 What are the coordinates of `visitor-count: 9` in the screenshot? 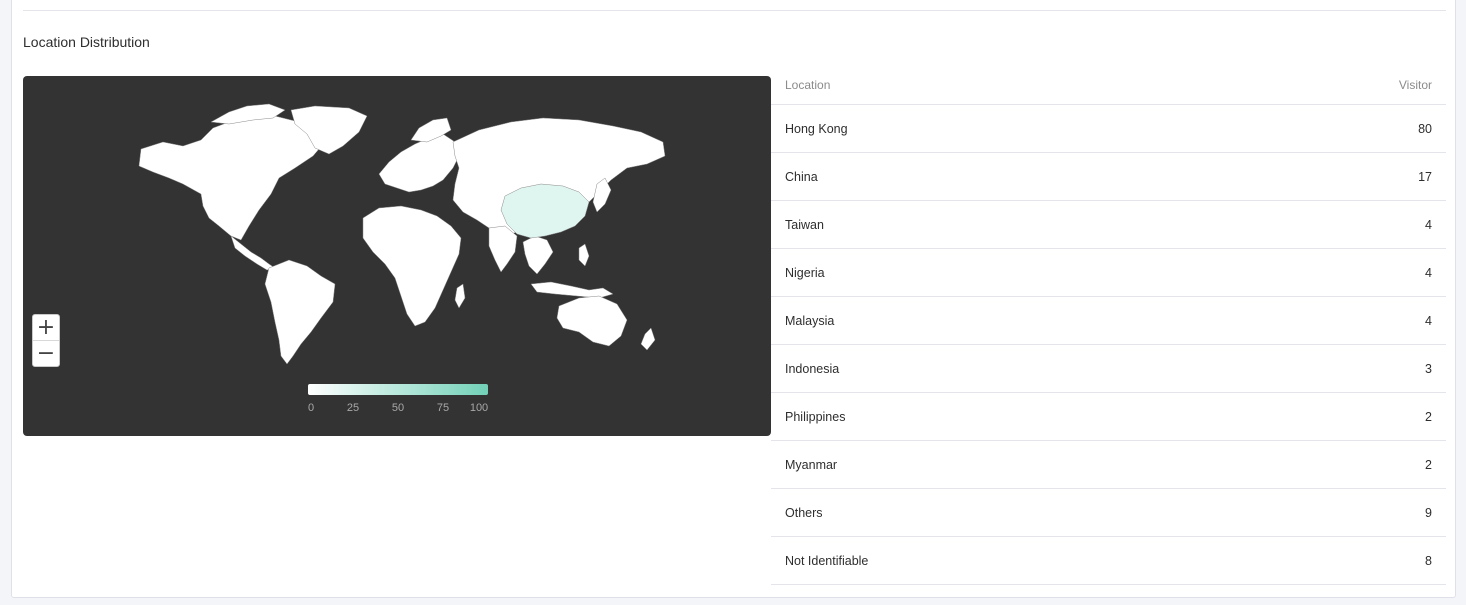 It's located at (1428, 512).